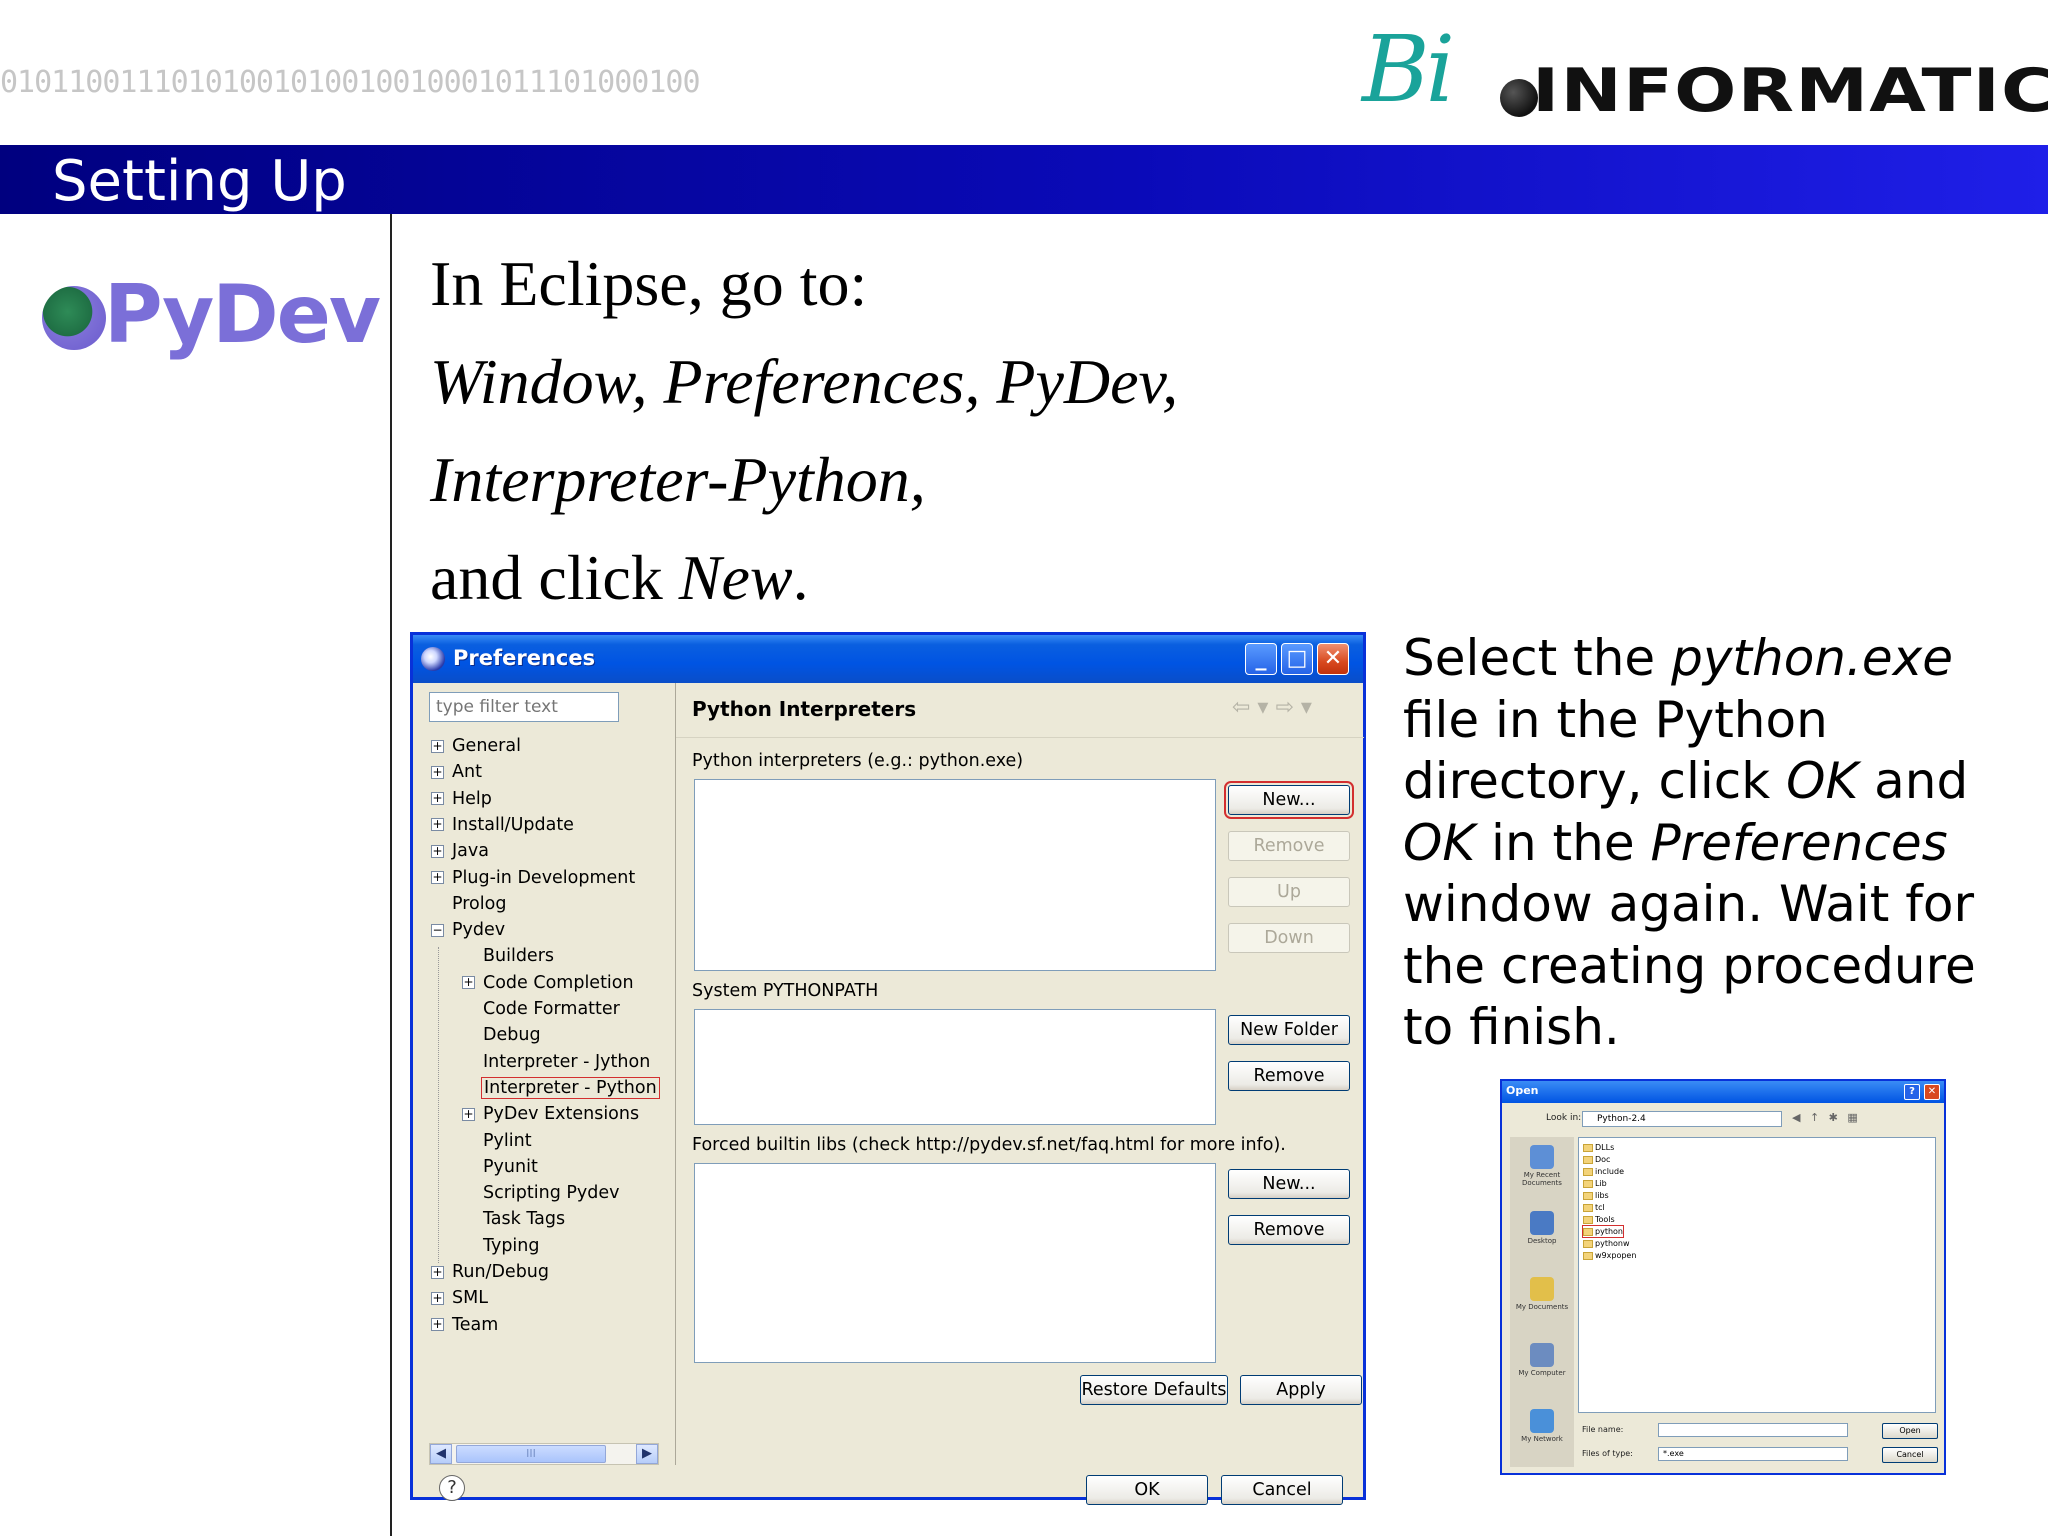  I want to click on file-item: include, so click(1603, 1171).